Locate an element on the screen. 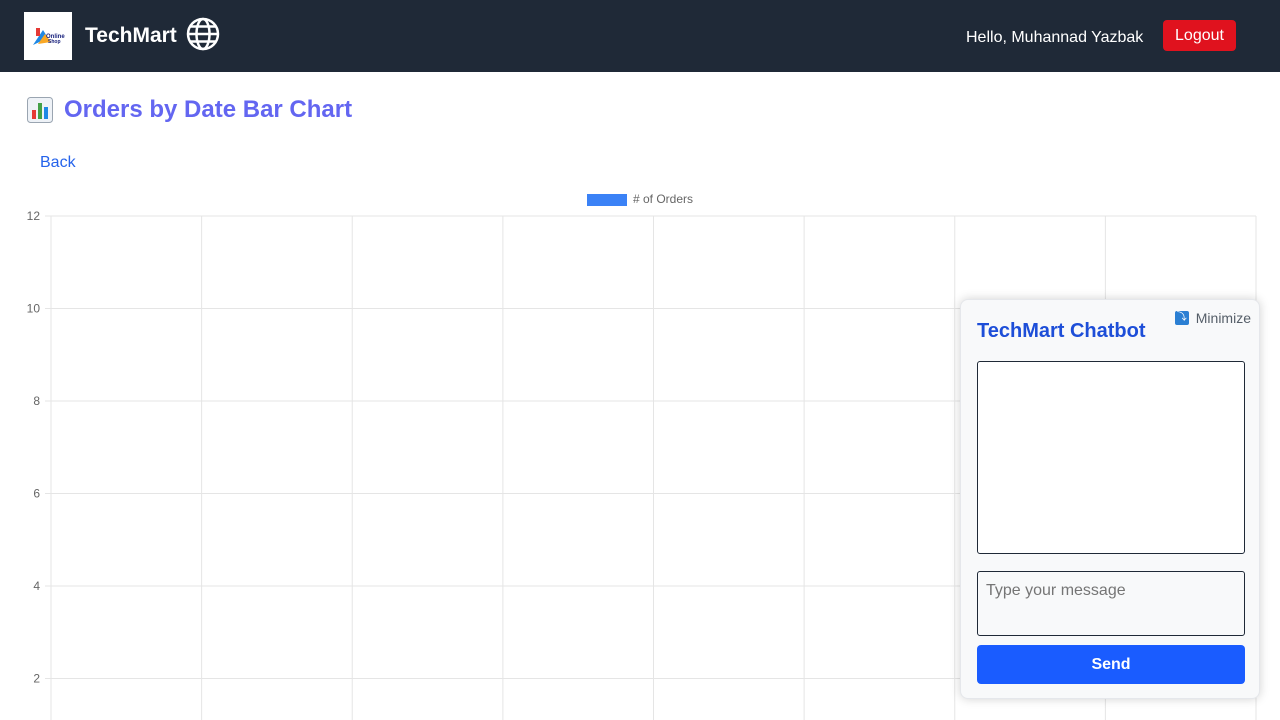  y-tick-label: 12 is located at coordinates (34, 216).